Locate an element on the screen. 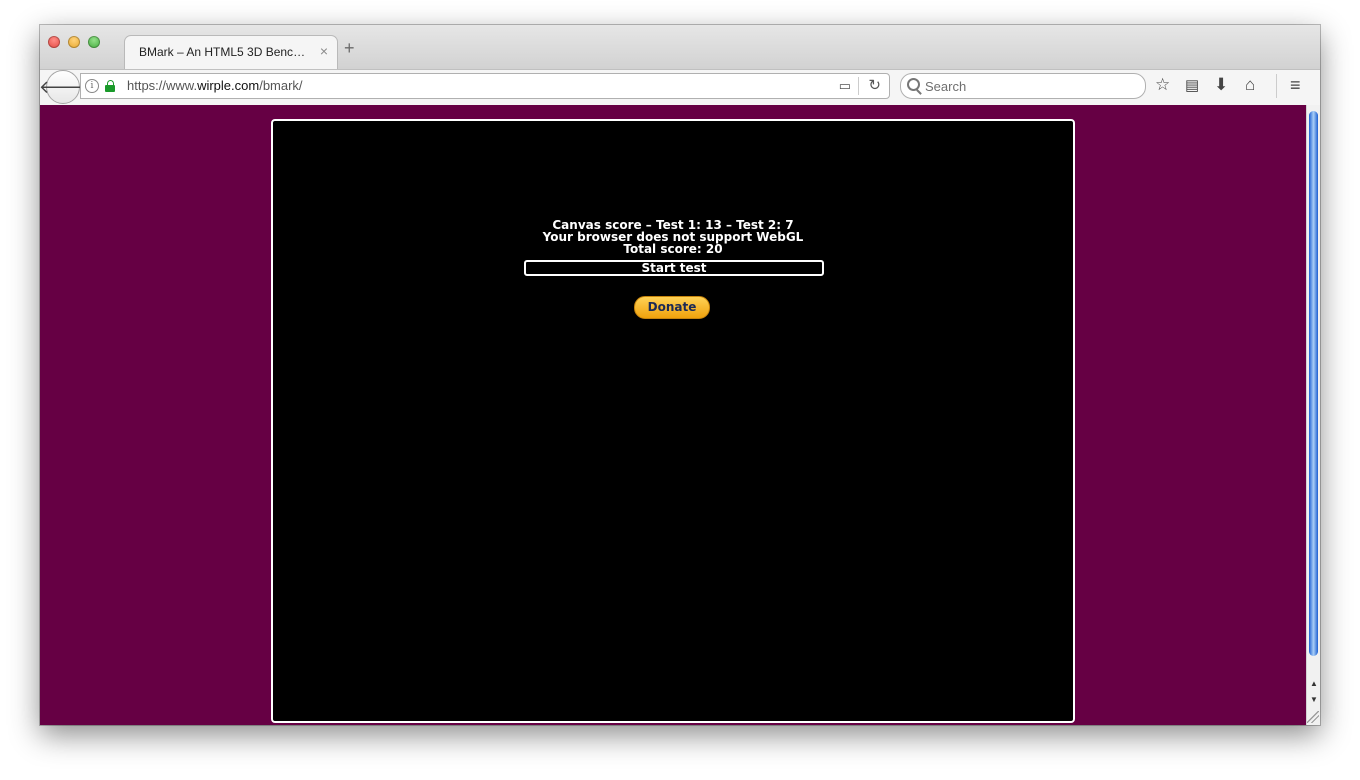  lock-icon is located at coordinates (110, 86).